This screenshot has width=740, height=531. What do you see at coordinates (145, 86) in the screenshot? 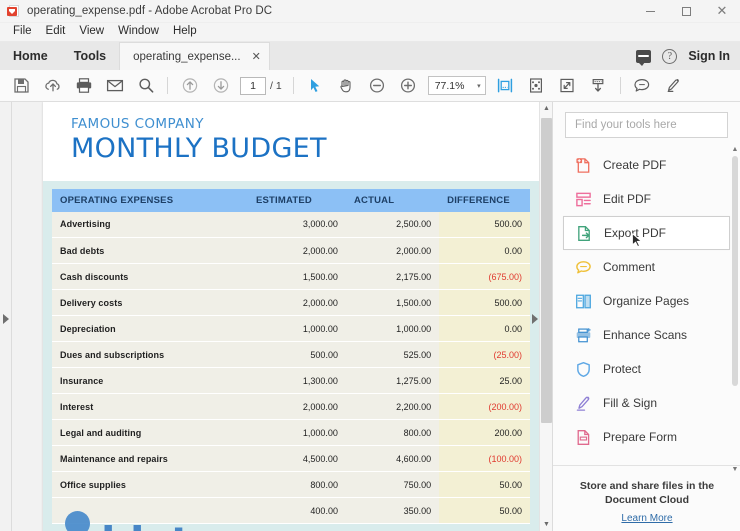
I see `search-icon` at bounding box center [145, 86].